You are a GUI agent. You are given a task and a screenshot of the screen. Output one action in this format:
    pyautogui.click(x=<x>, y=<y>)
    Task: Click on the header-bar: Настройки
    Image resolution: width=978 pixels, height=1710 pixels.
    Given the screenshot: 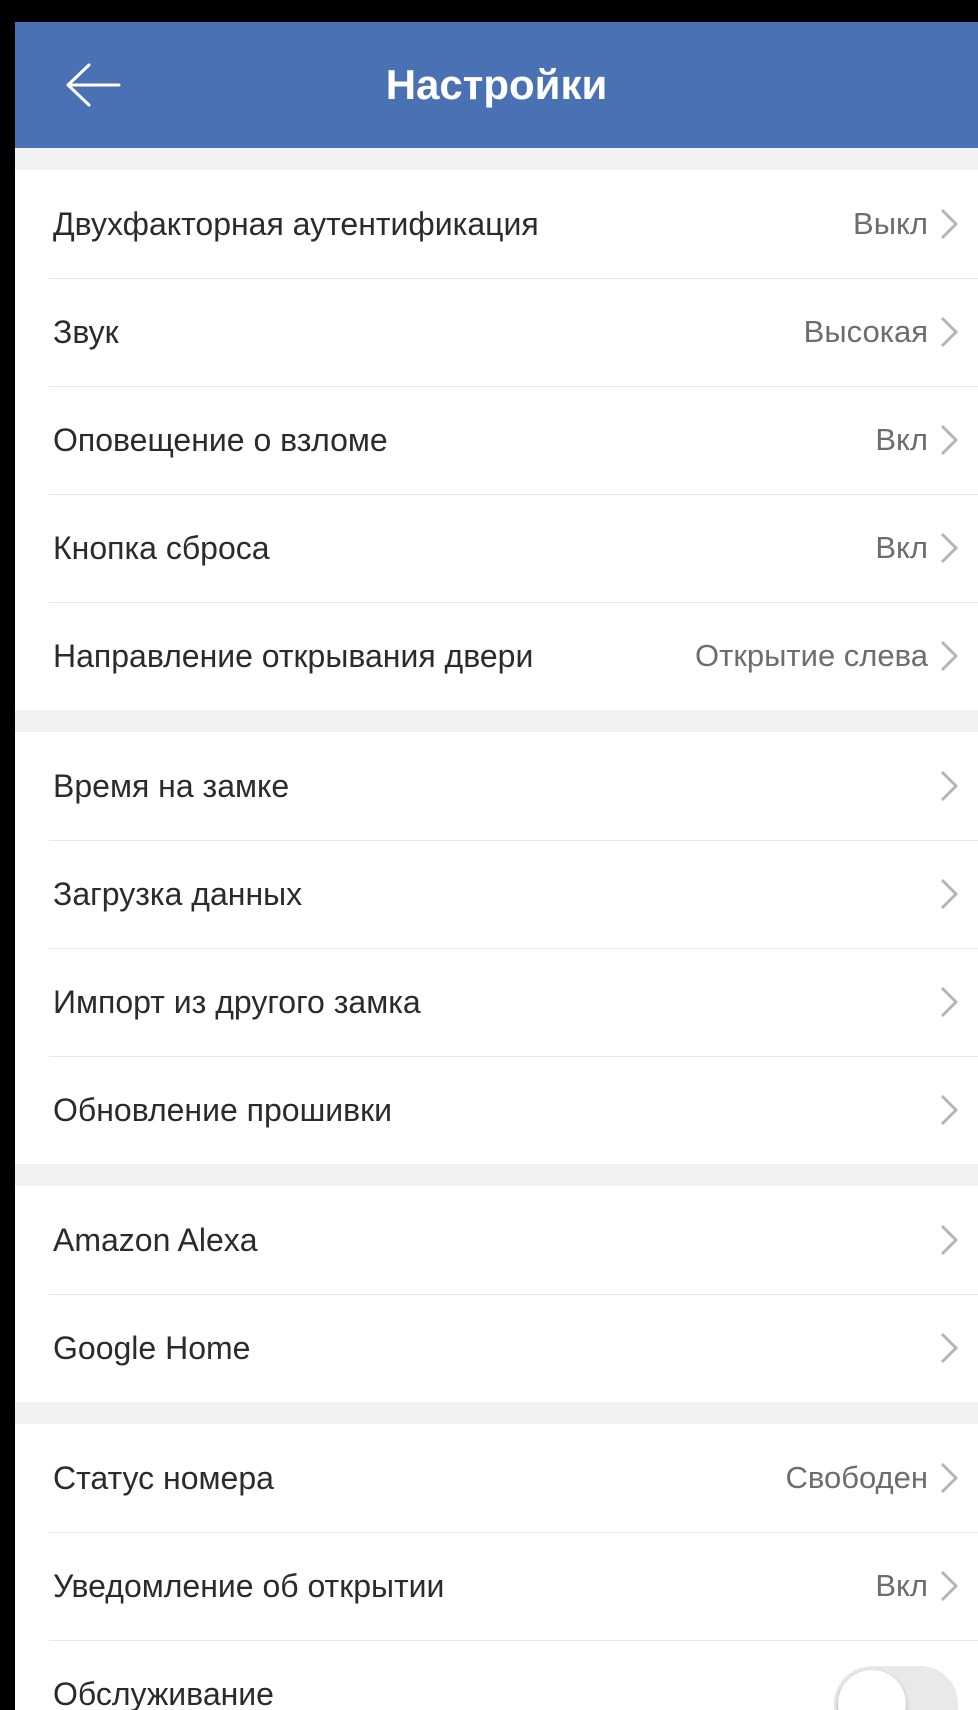 What is the action you would take?
    pyautogui.click(x=496, y=85)
    